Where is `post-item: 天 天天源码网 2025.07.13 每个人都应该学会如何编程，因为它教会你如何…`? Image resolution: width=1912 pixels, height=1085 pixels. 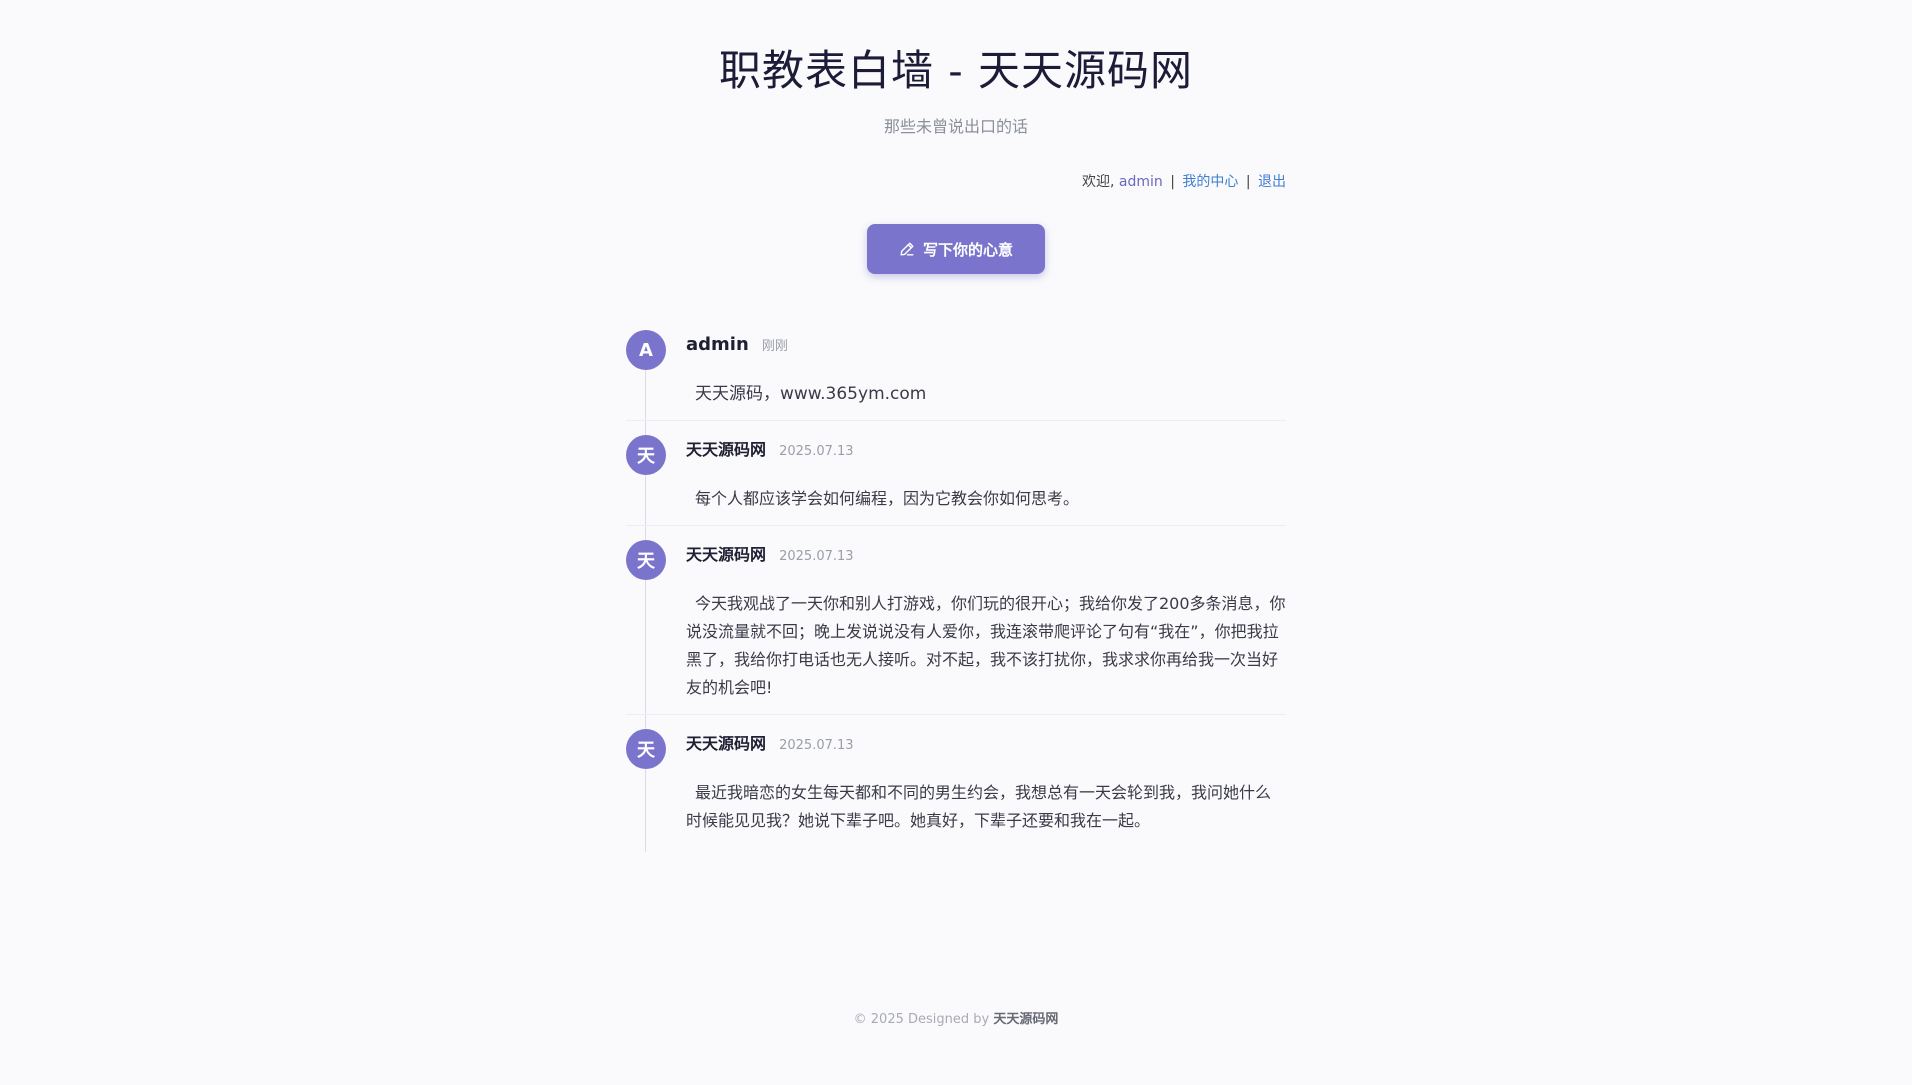
post-item: 天 天天源码网 2025.07.13 每个人都应该学会如何编程，因为它教会你如何… is located at coordinates (956, 473).